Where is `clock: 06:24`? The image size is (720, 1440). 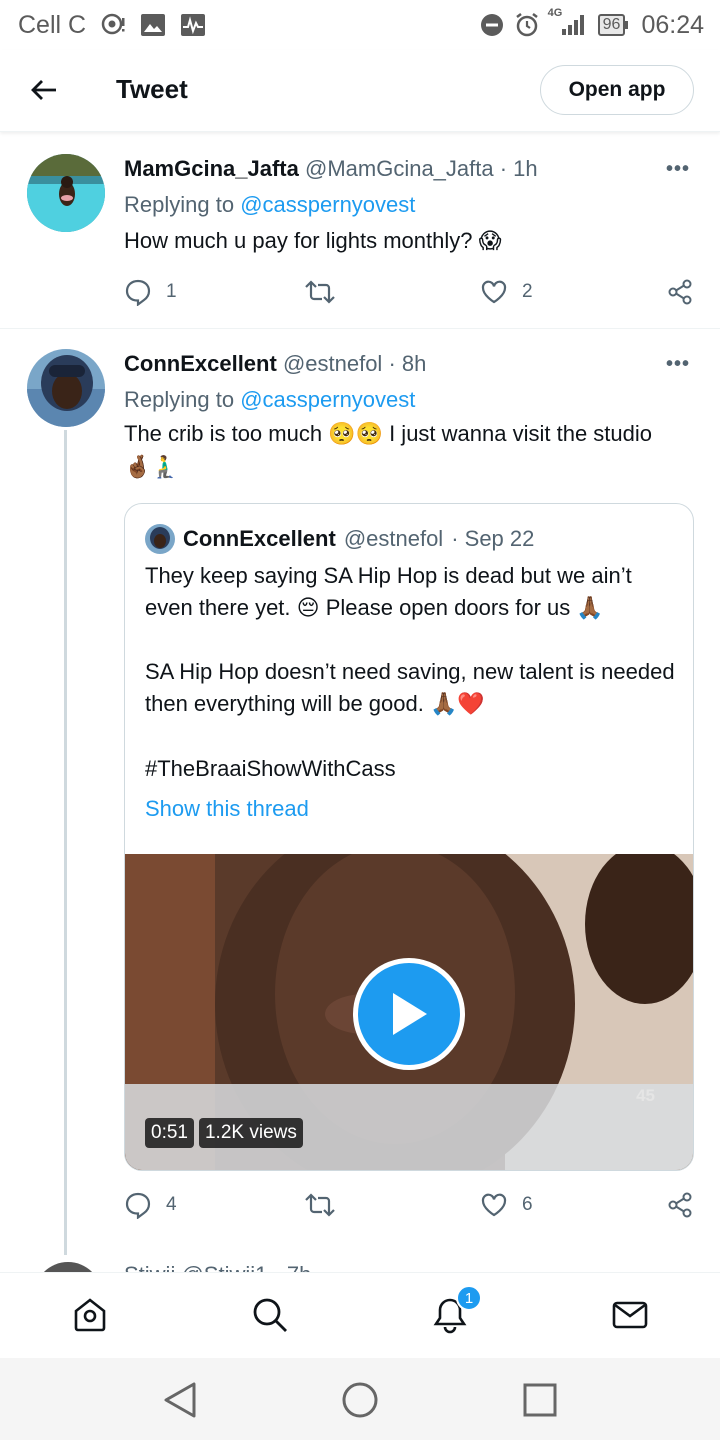 clock: 06:24 is located at coordinates (672, 24).